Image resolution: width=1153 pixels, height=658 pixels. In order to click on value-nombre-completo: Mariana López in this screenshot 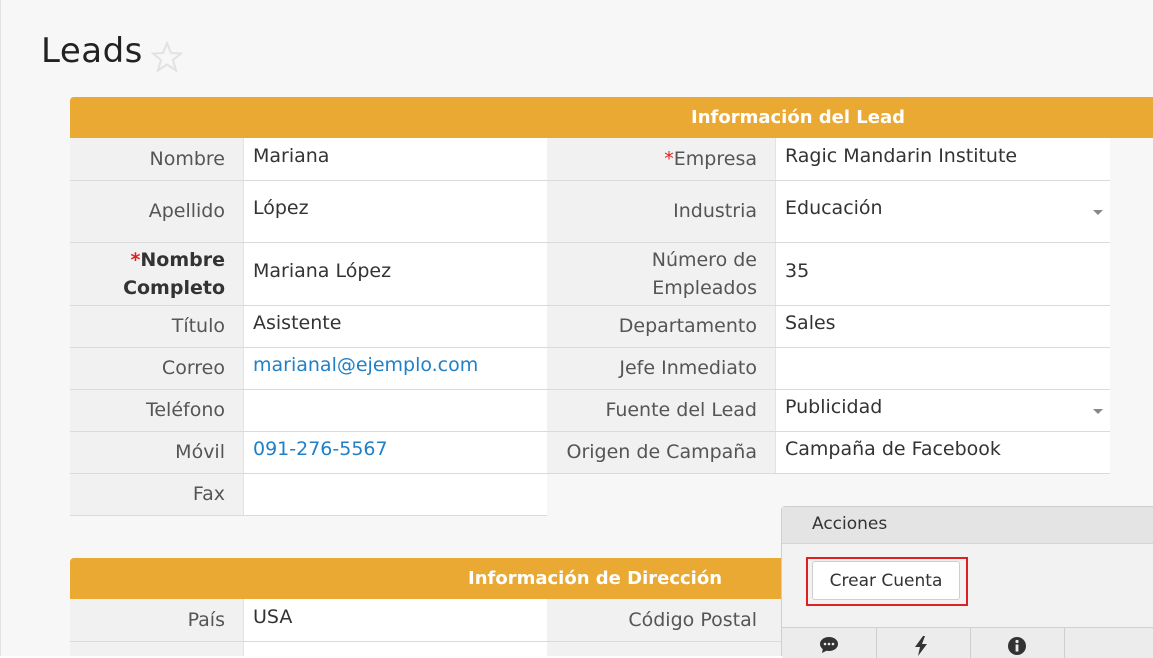, I will do `click(322, 271)`.